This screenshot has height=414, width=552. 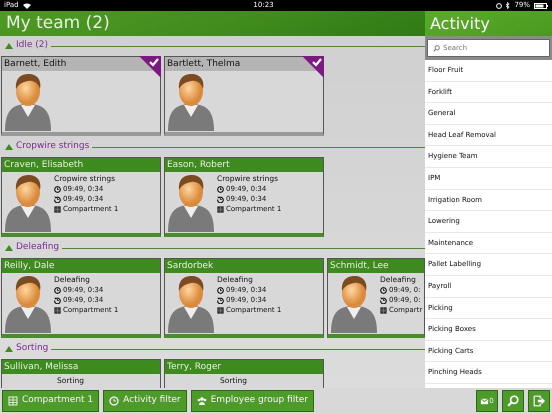 I want to click on panel-title: Activity, so click(x=488, y=23).